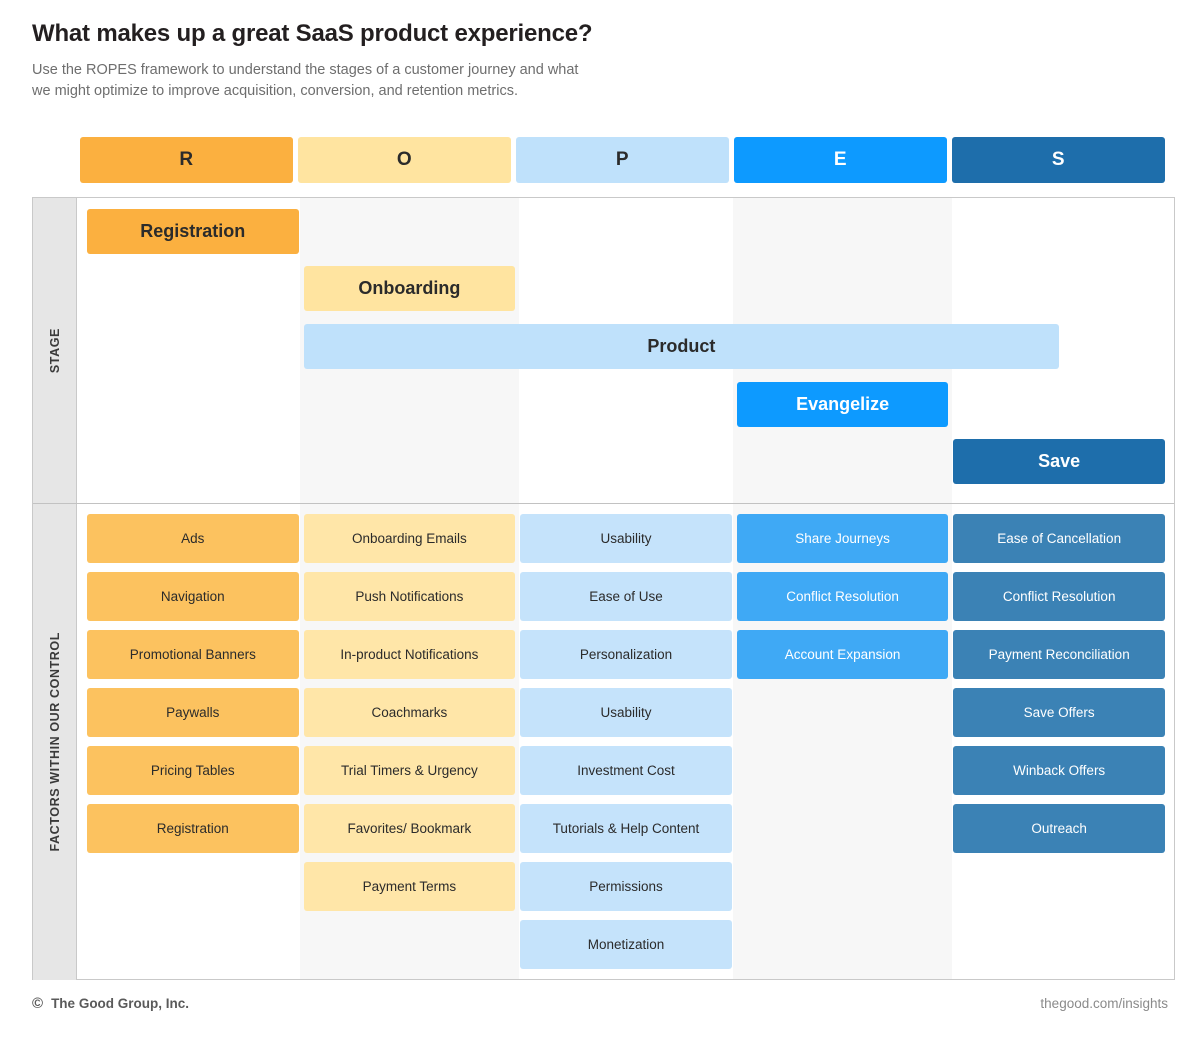 Image resolution: width=1200 pixels, height=1046 pixels. What do you see at coordinates (1059, 828) in the screenshot?
I see `factor-chip: Outreach` at bounding box center [1059, 828].